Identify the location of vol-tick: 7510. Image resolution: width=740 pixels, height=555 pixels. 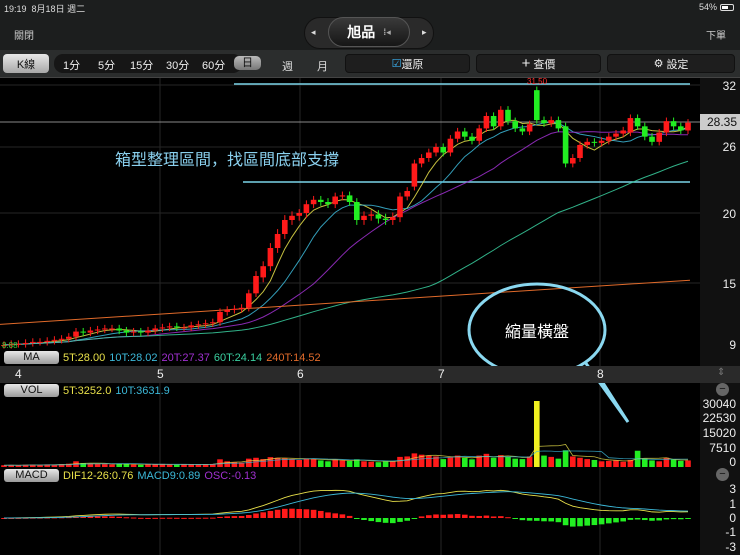
(722, 448).